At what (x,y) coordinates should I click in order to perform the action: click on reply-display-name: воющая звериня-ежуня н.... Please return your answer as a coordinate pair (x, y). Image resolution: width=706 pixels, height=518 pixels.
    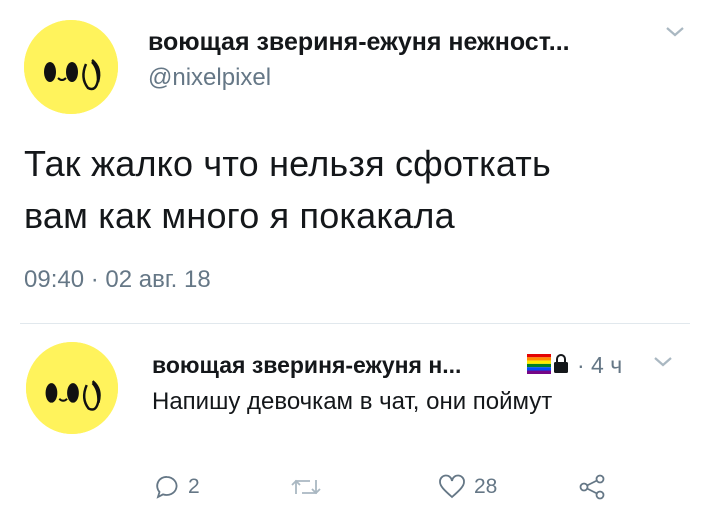
    Looking at the image, I should click on (306, 365).